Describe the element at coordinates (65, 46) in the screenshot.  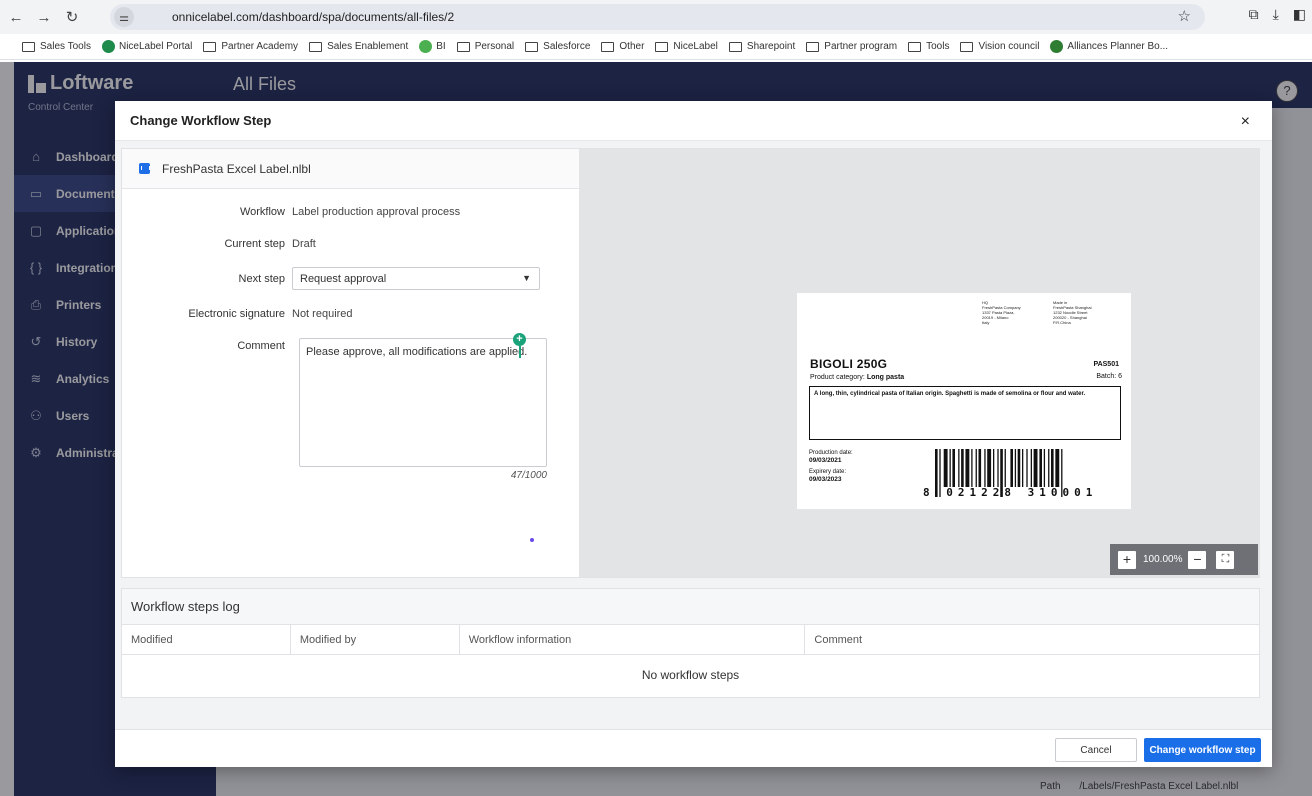
I see `bookmark-label: Sales Tools` at that location.